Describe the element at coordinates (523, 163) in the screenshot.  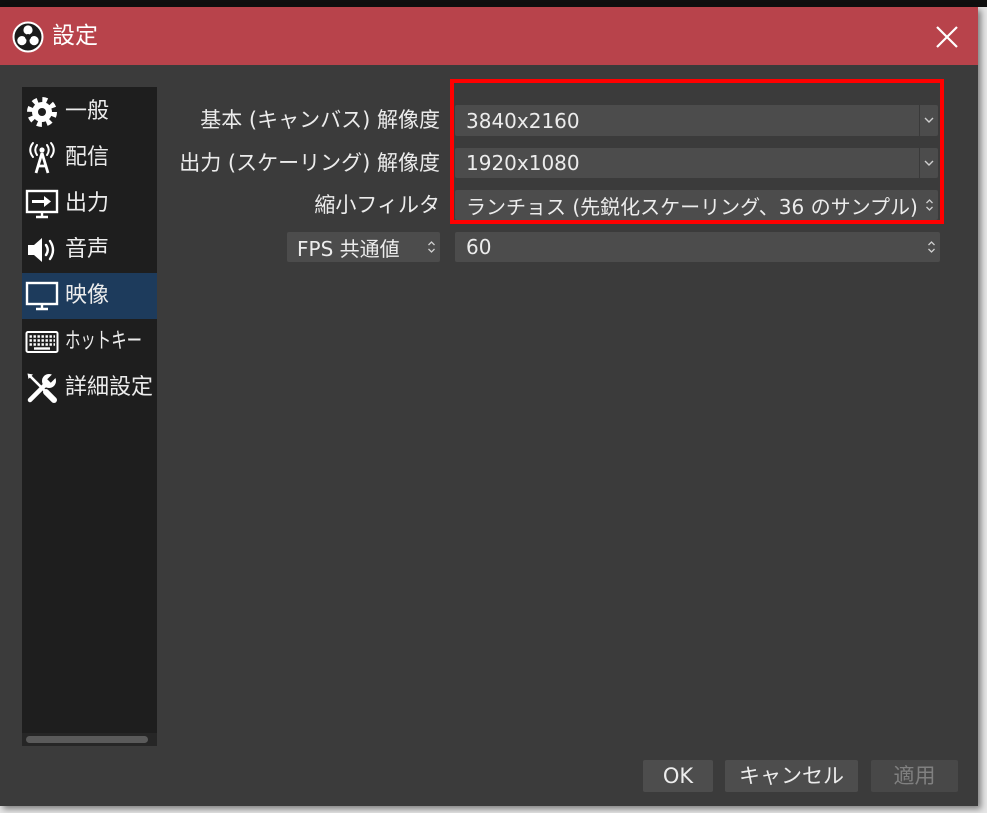
I see `output-resolution-value: 1920x1080` at that location.